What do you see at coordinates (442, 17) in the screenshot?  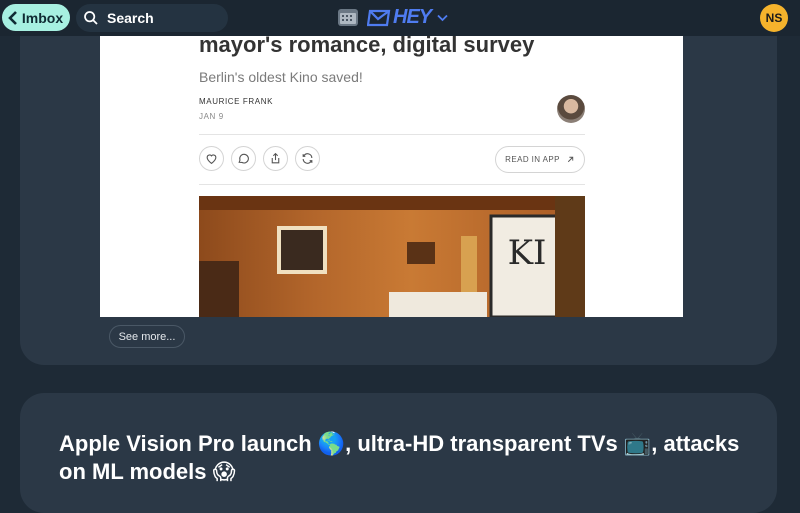 I see `chevron-down-icon` at bounding box center [442, 17].